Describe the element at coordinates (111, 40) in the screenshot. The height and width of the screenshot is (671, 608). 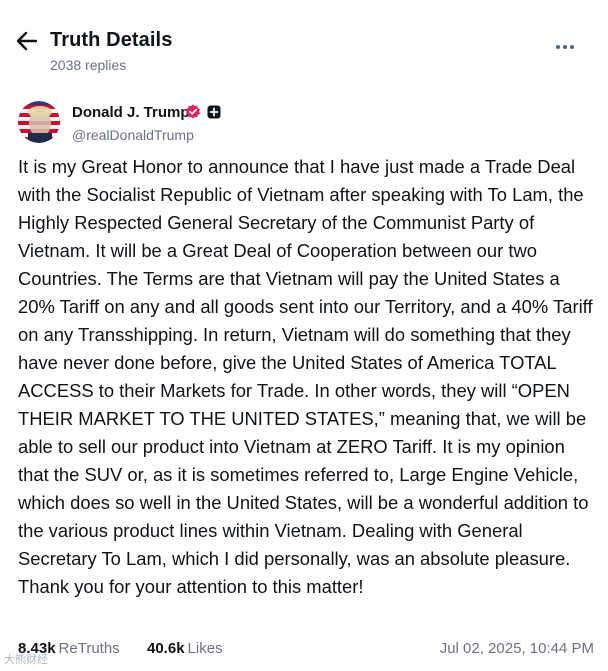
I see `page-title: Truth Details` at that location.